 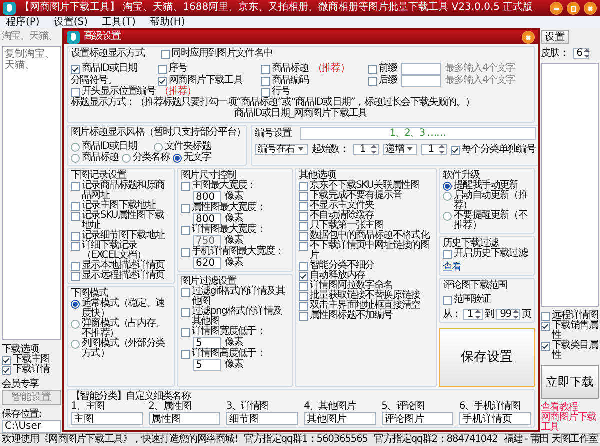 I want to click on group-title: 图片标题显示风格（暂时只支持部分平台）, so click(x=157, y=132).